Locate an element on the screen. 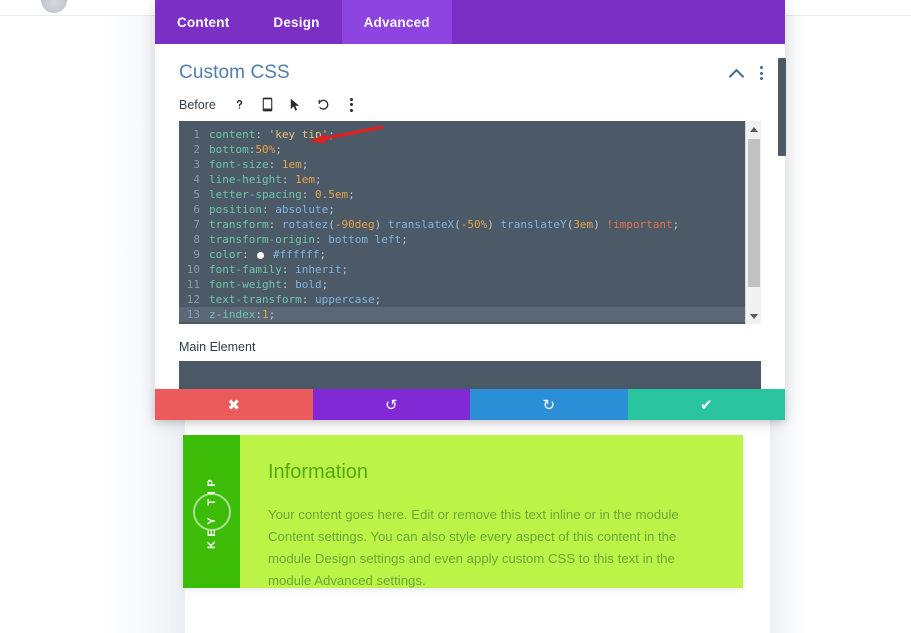 The height and width of the screenshot is (633, 911). code-line: 13 z-index:1; is located at coordinates (462, 314).